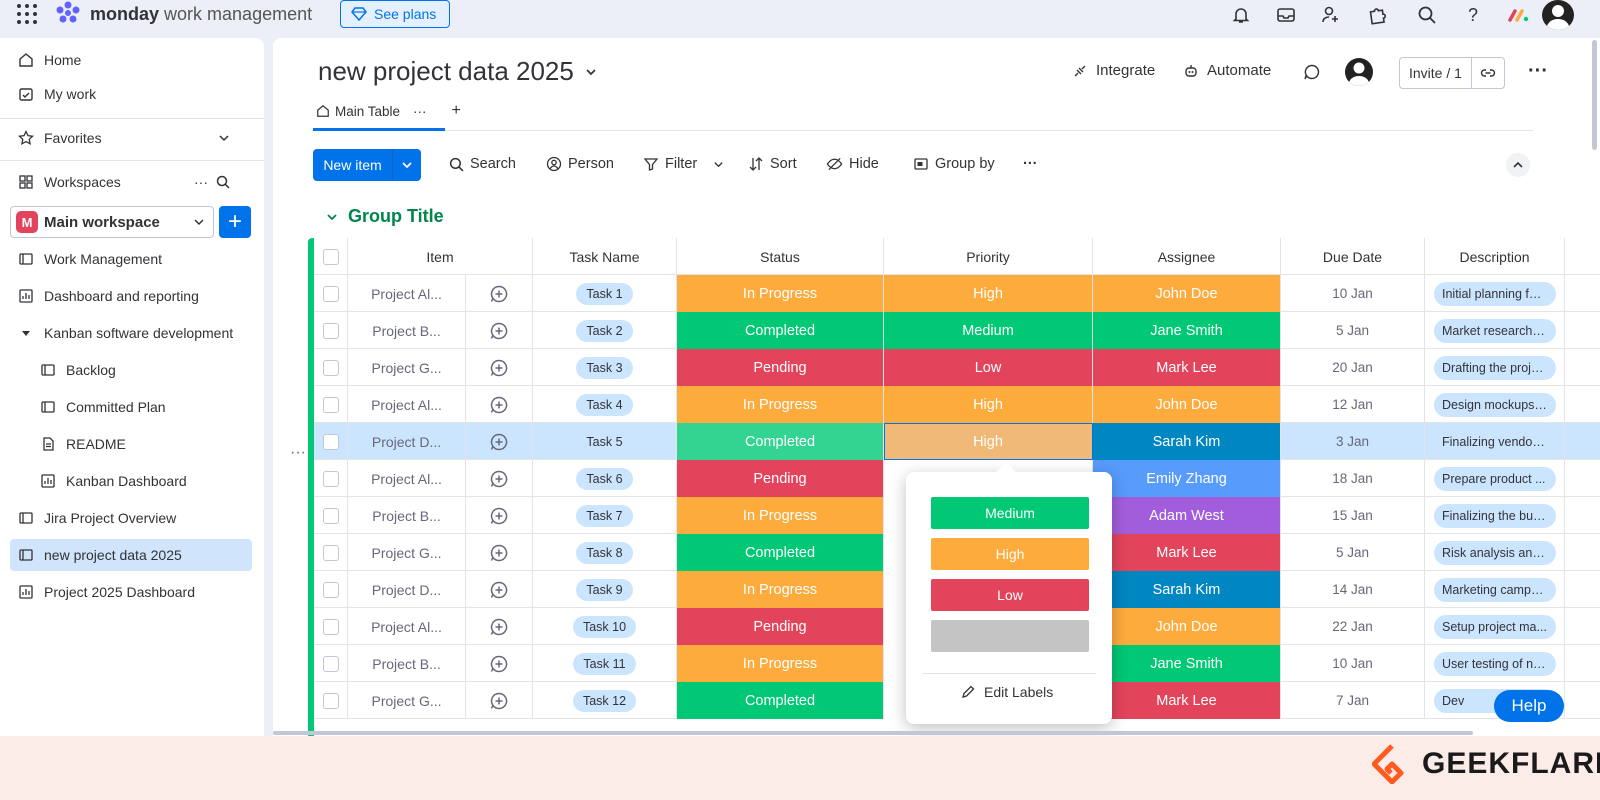 The width and height of the screenshot is (1600, 800). Describe the element at coordinates (580, 164) in the screenshot. I see `person-filter-button: Person` at that location.